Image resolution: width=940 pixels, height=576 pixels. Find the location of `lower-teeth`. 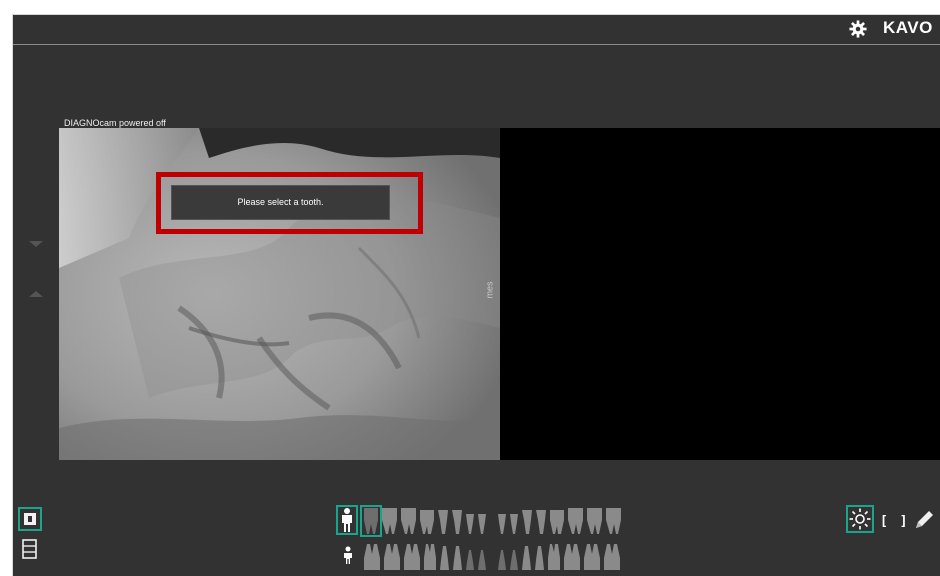

lower-teeth is located at coordinates (502, 557).